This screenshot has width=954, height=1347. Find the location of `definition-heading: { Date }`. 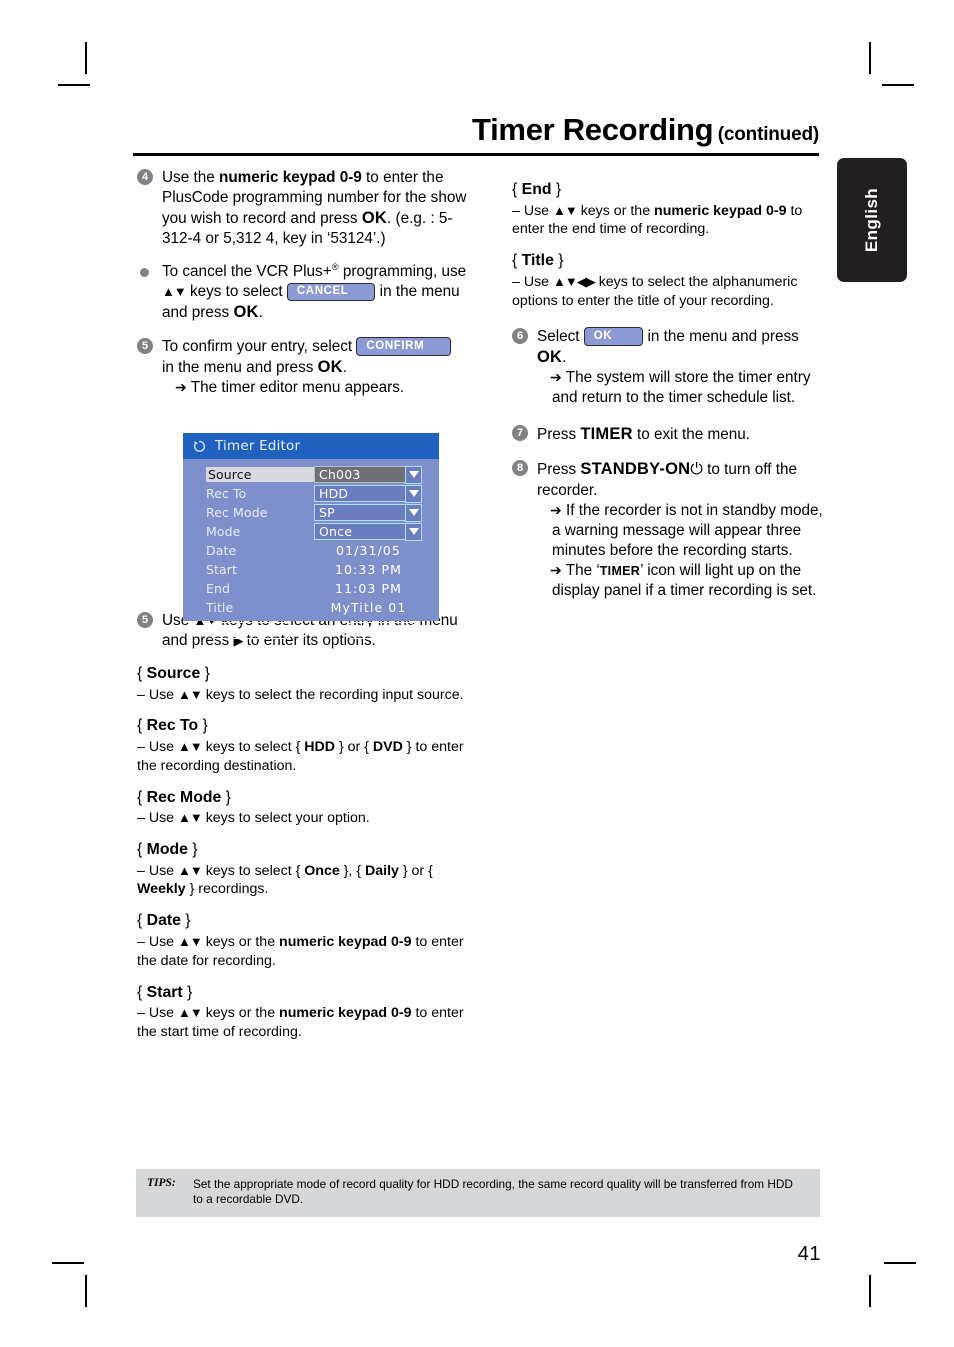

definition-heading: { Date } is located at coordinates (302, 921).